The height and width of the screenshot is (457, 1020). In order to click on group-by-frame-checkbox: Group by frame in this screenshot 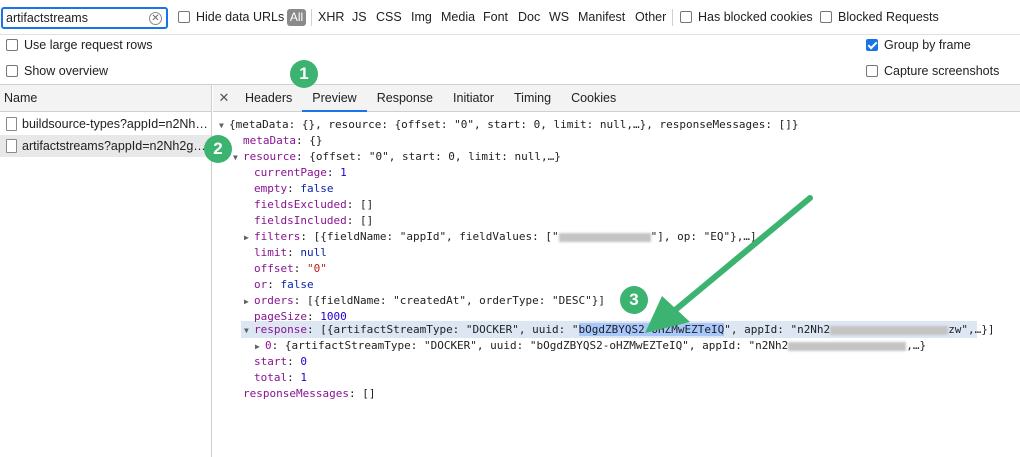, I will do `click(918, 45)`.